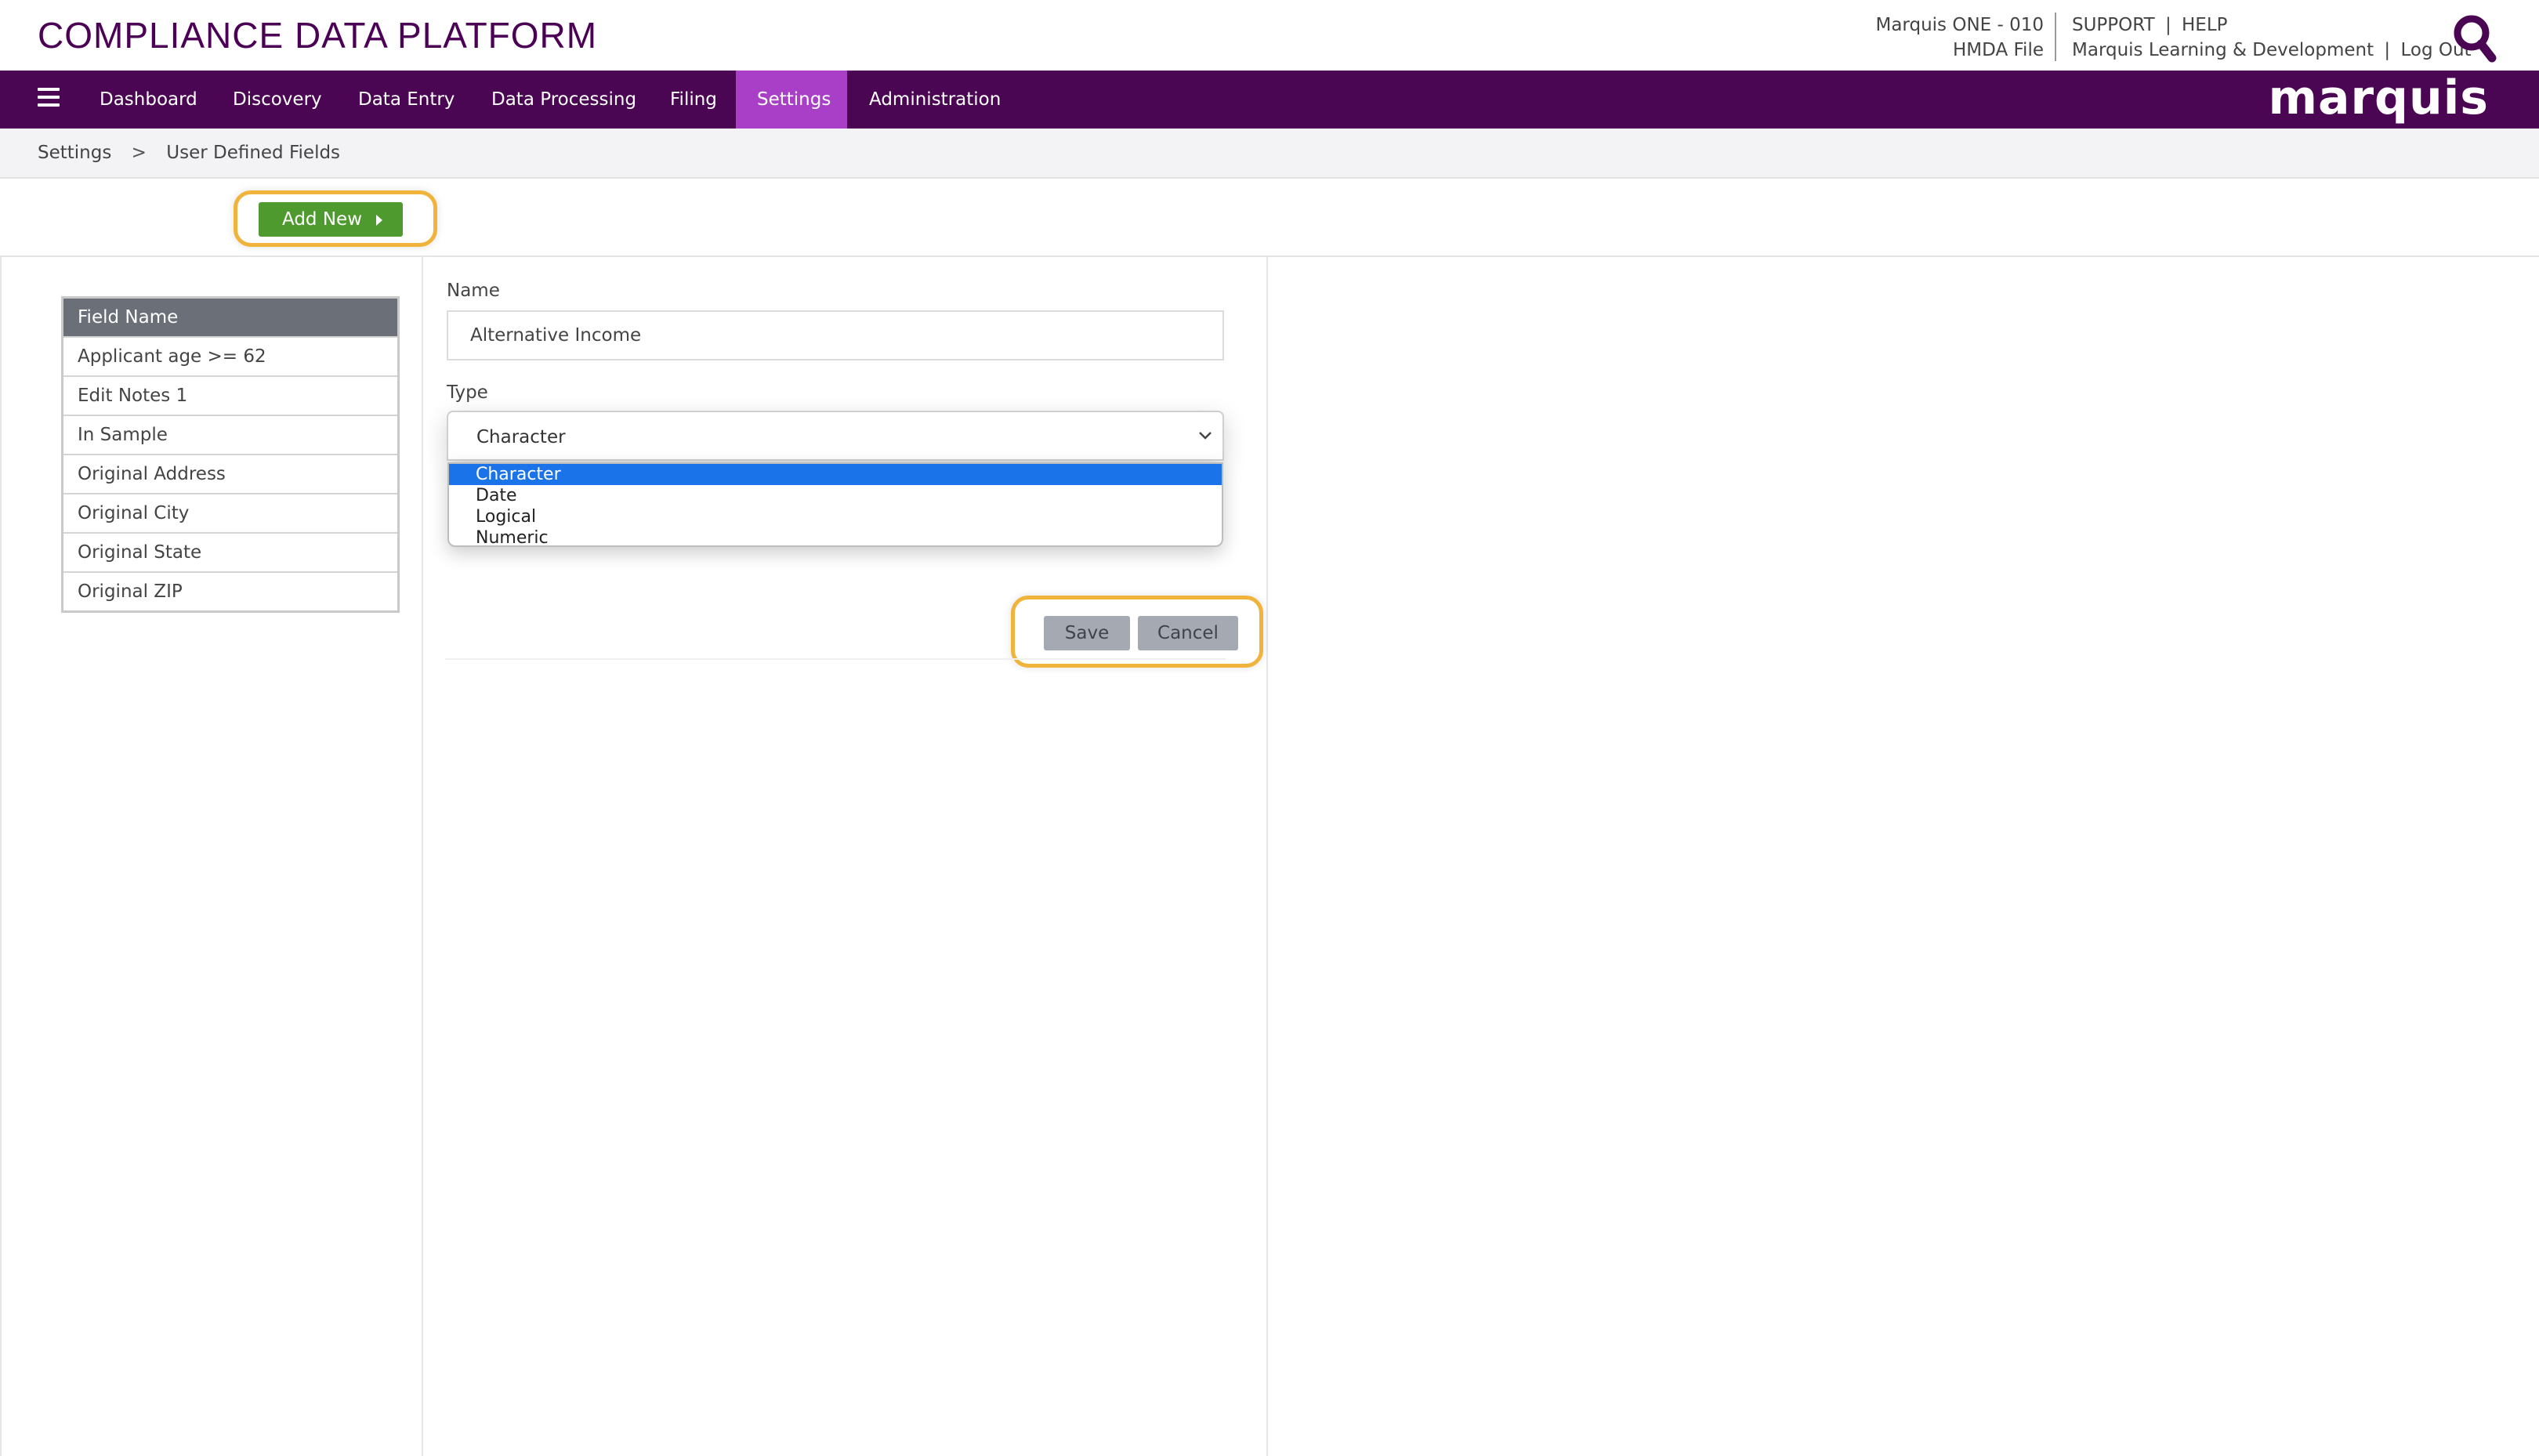  I want to click on type-select-value: Character, so click(521, 437).